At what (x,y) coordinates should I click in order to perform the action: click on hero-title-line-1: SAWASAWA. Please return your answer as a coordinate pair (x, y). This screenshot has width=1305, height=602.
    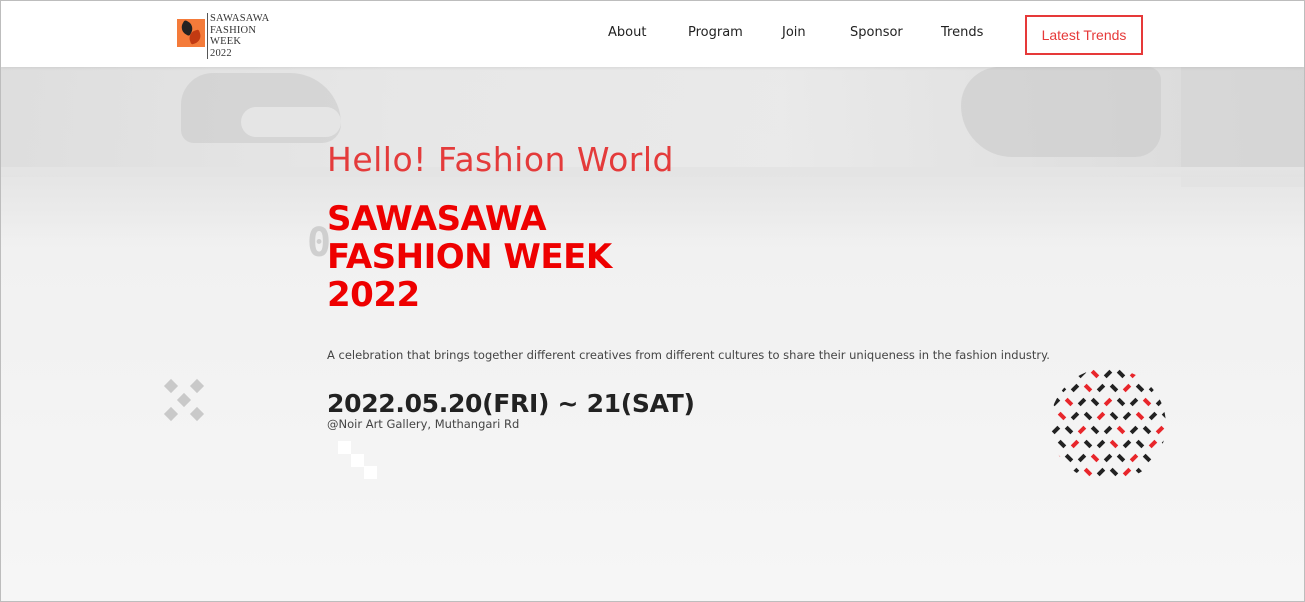
    Looking at the image, I should click on (437, 219).